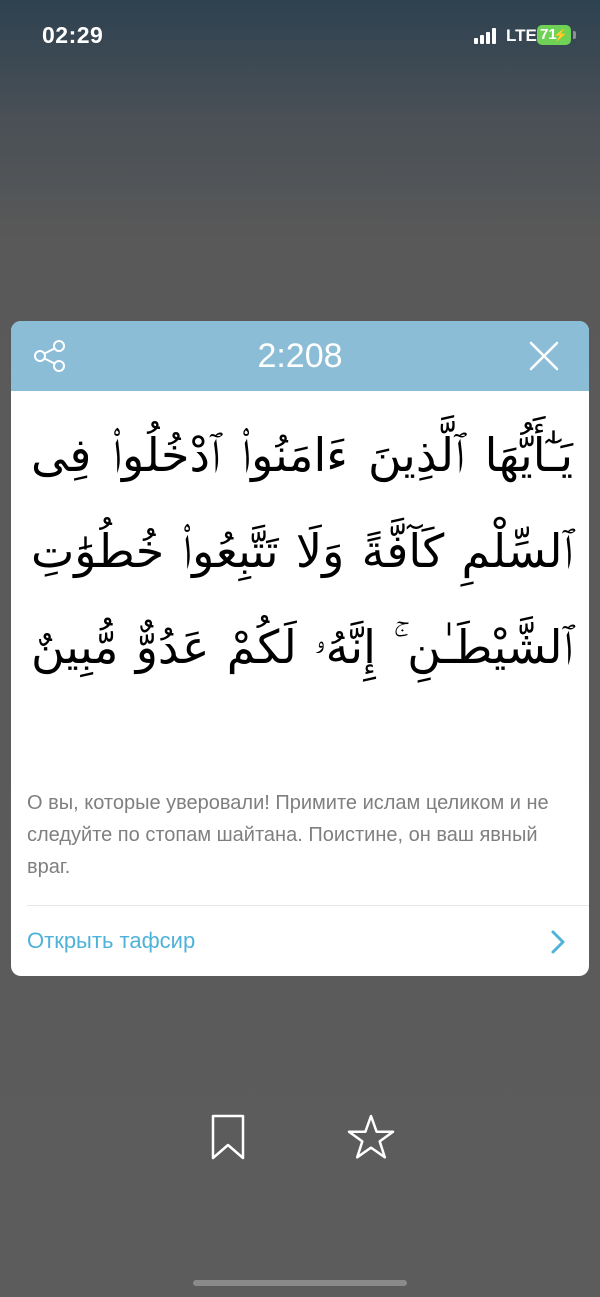  What do you see at coordinates (487, 36) in the screenshot?
I see `signal-icon` at bounding box center [487, 36].